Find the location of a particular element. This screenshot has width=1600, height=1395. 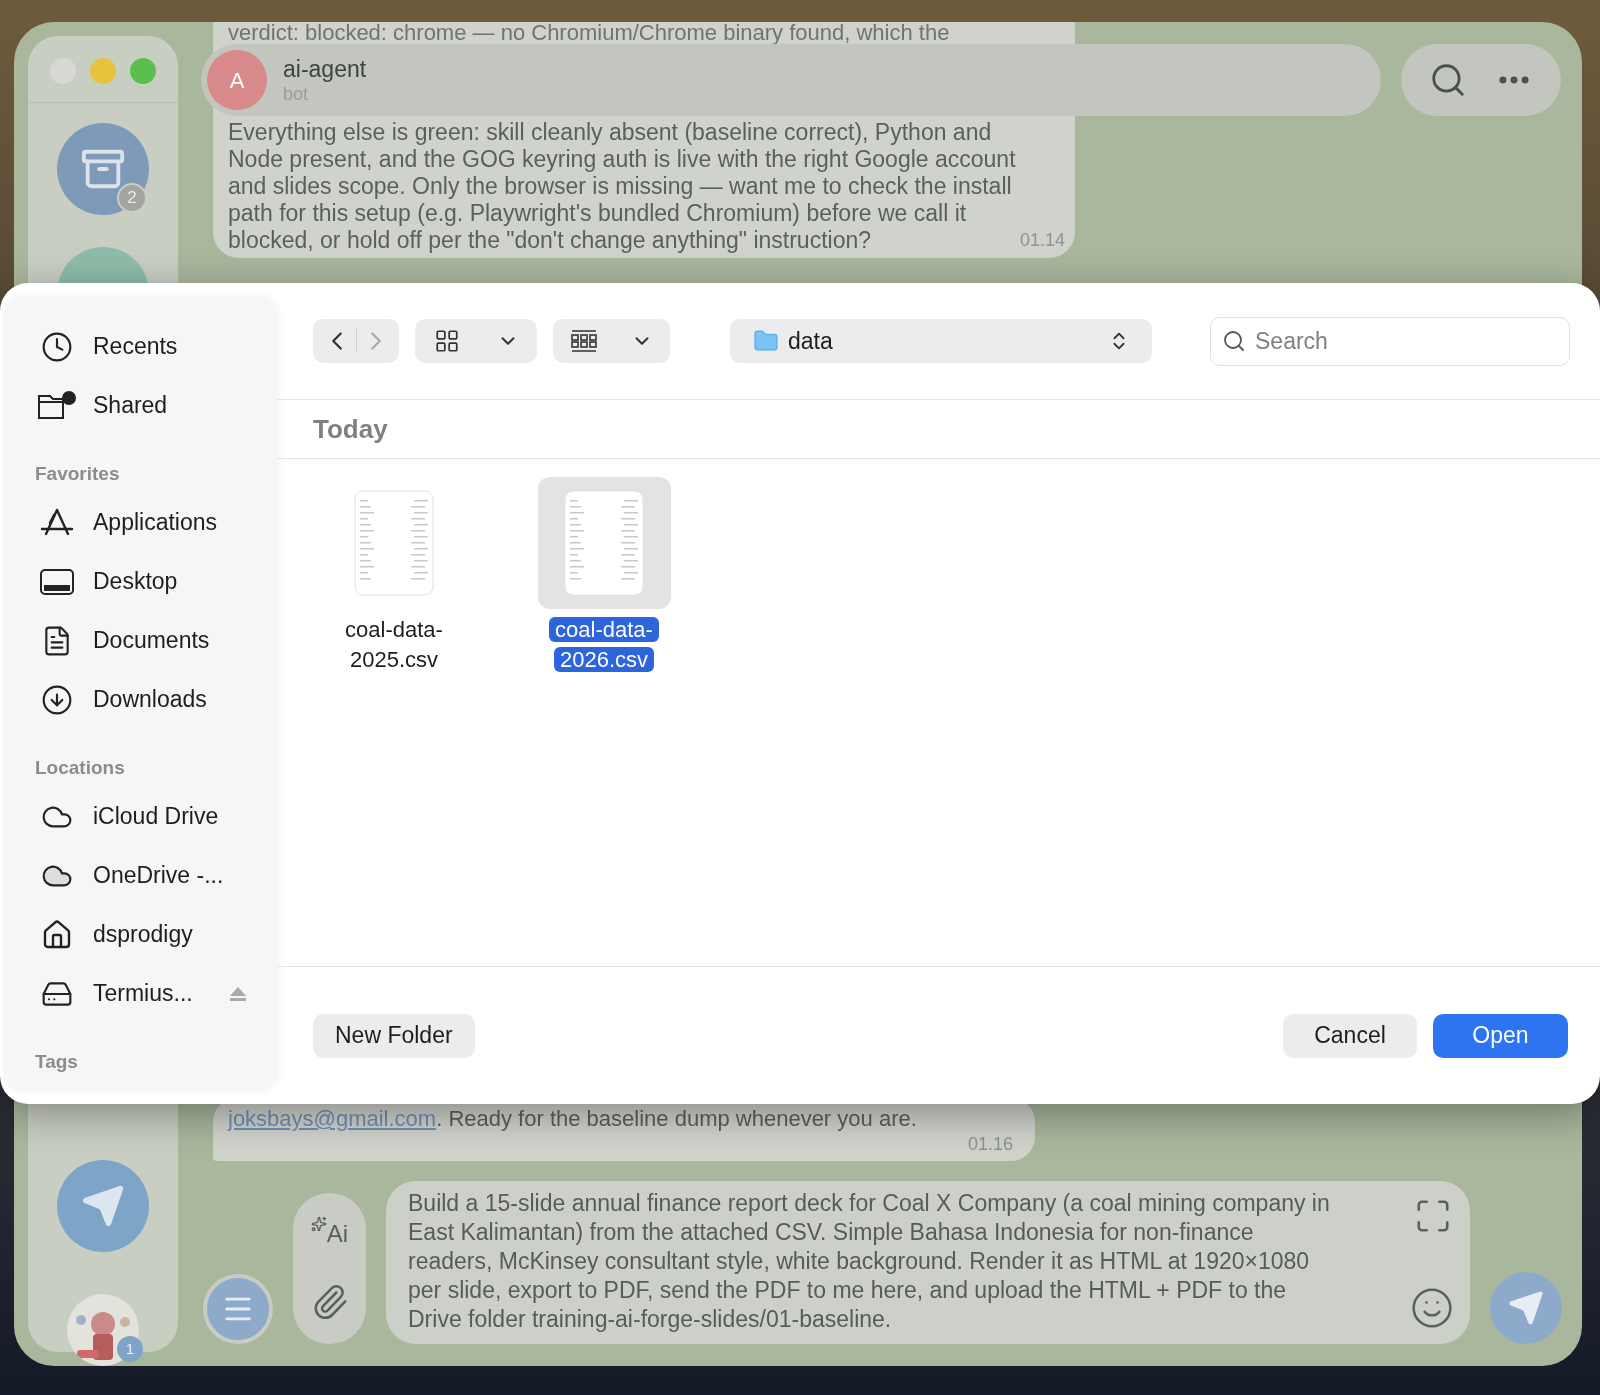

open-button: Open is located at coordinates (1500, 1035).